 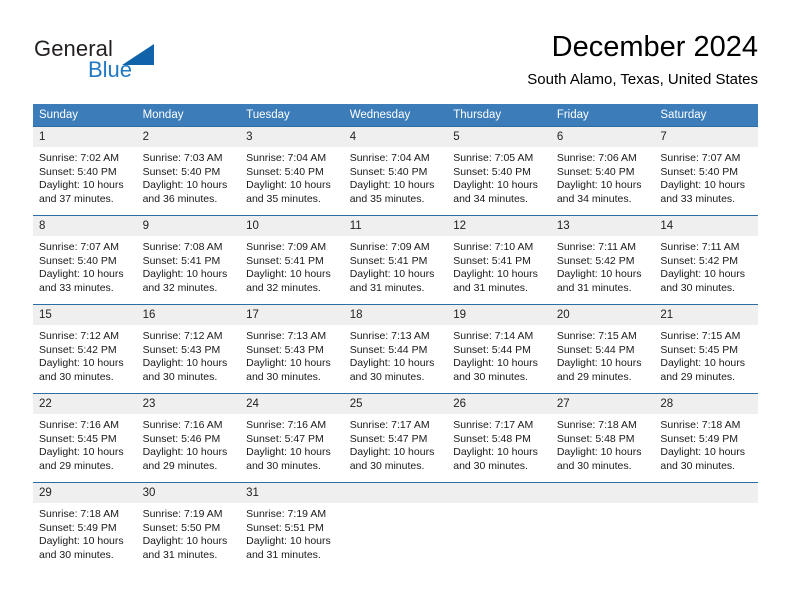 I want to click on day-number: 26, so click(x=499, y=404).